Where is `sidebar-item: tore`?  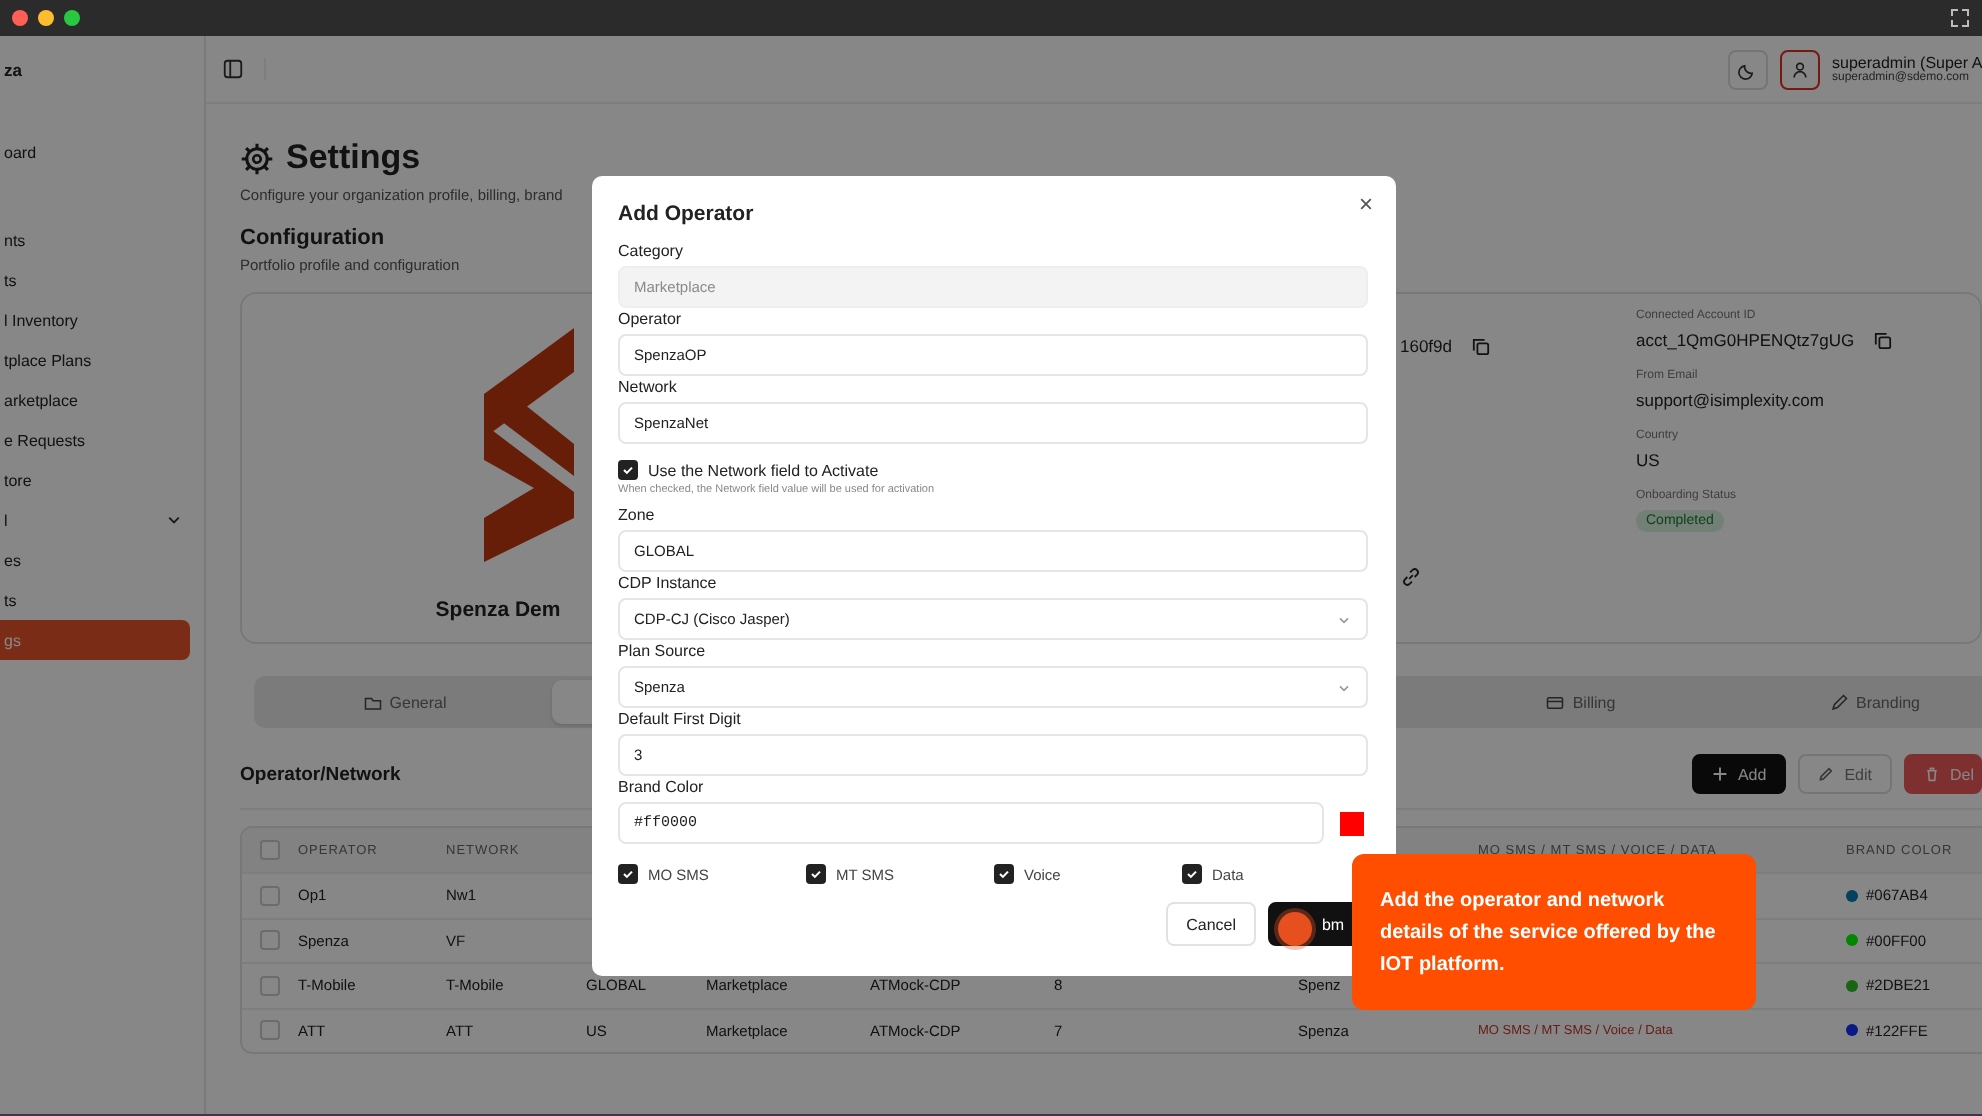 sidebar-item: tore is located at coordinates (95, 480).